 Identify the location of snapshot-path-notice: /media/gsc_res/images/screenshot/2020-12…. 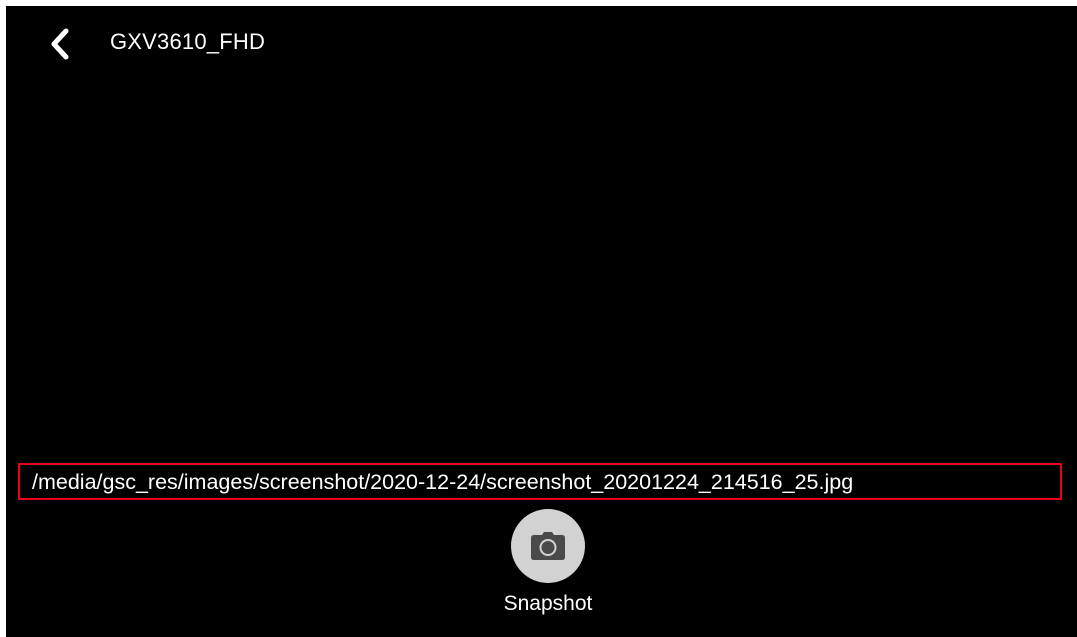
(540, 481).